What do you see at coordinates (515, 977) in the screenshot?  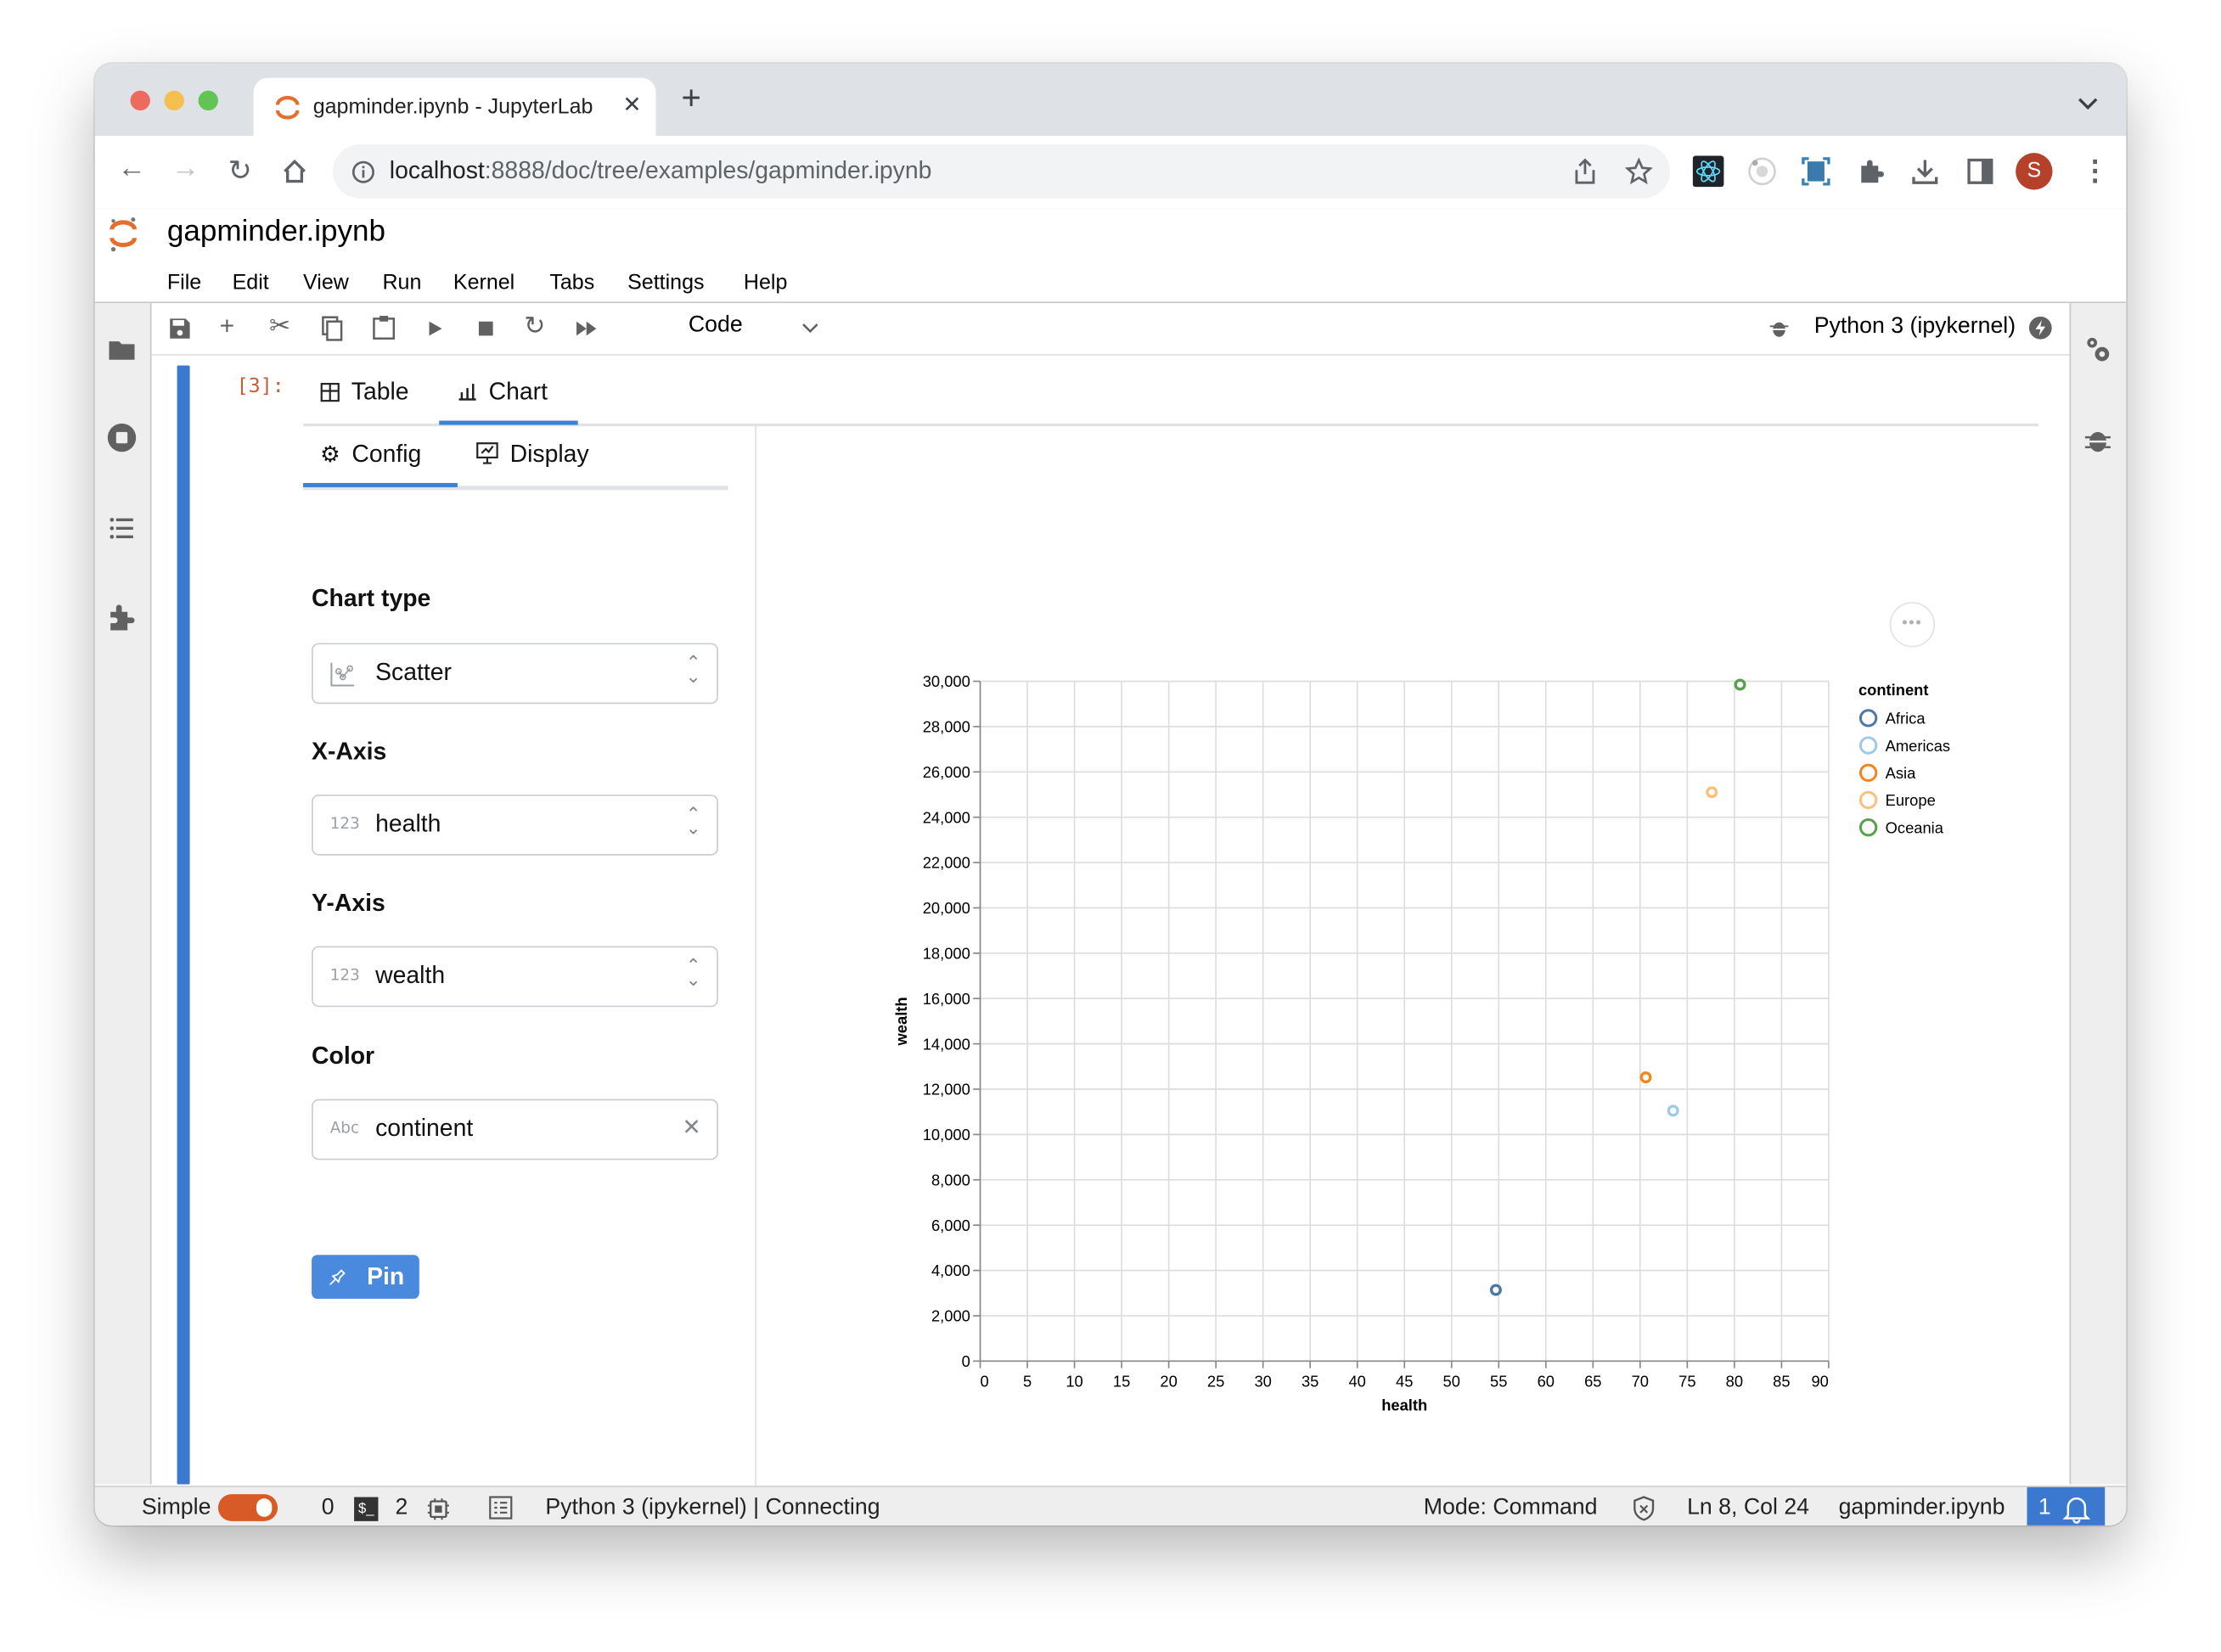 I see `y-axis-select: 123 wealth ⌃ ⌄` at bounding box center [515, 977].